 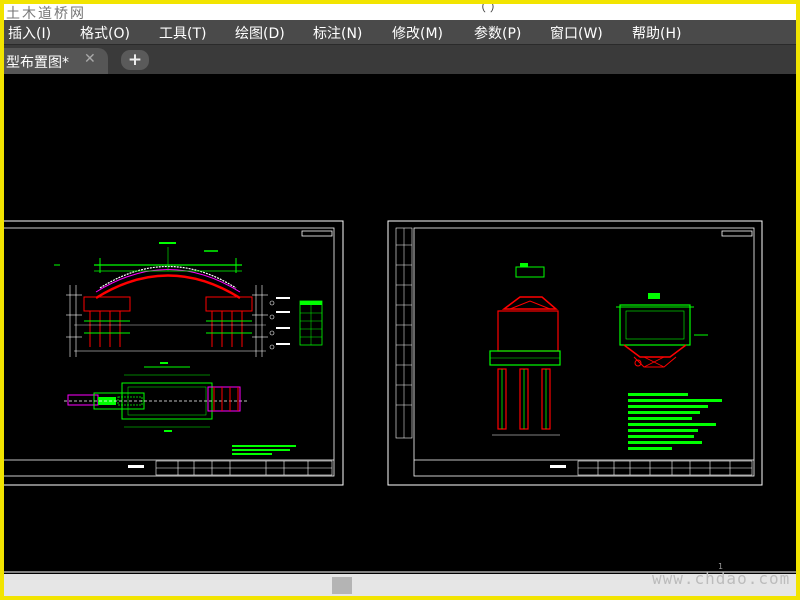 What do you see at coordinates (260, 33) in the screenshot?
I see `menu-draw: 绘图(D)` at bounding box center [260, 33].